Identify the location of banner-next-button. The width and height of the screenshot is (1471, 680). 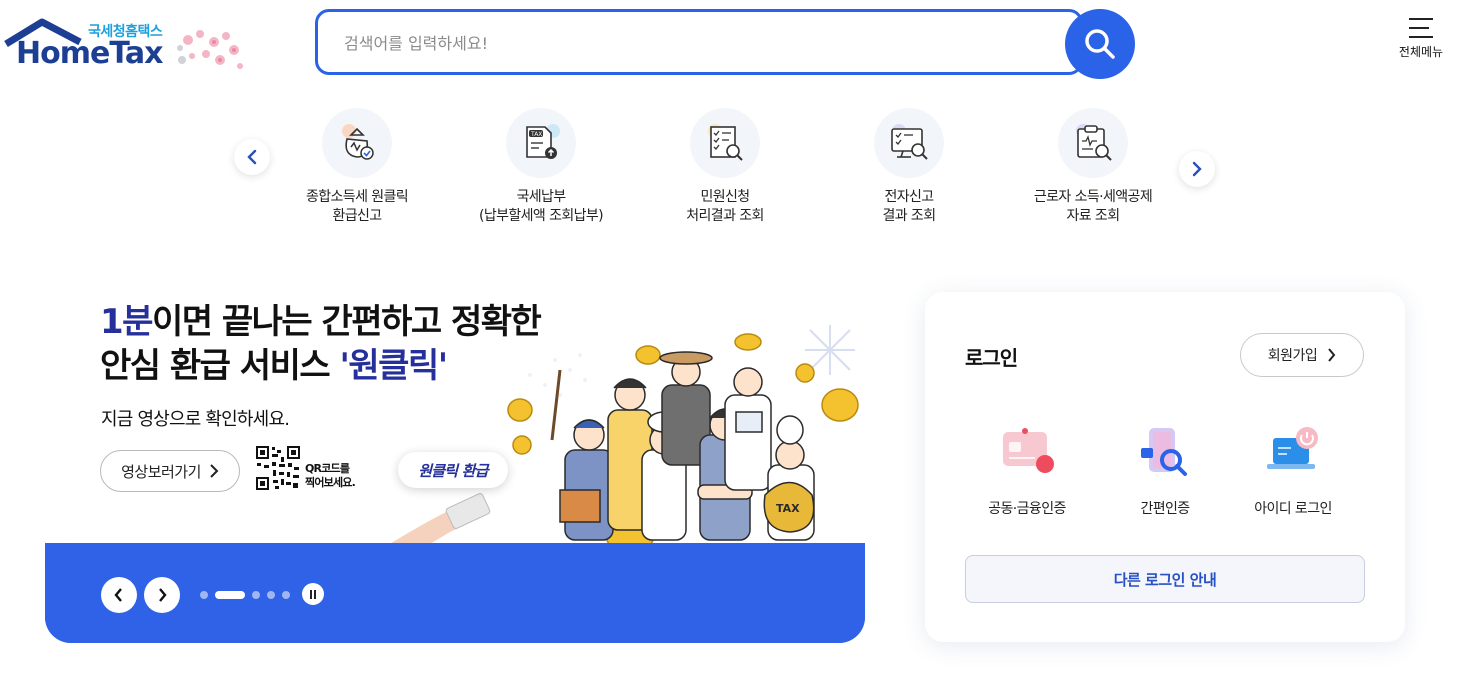
(162, 595).